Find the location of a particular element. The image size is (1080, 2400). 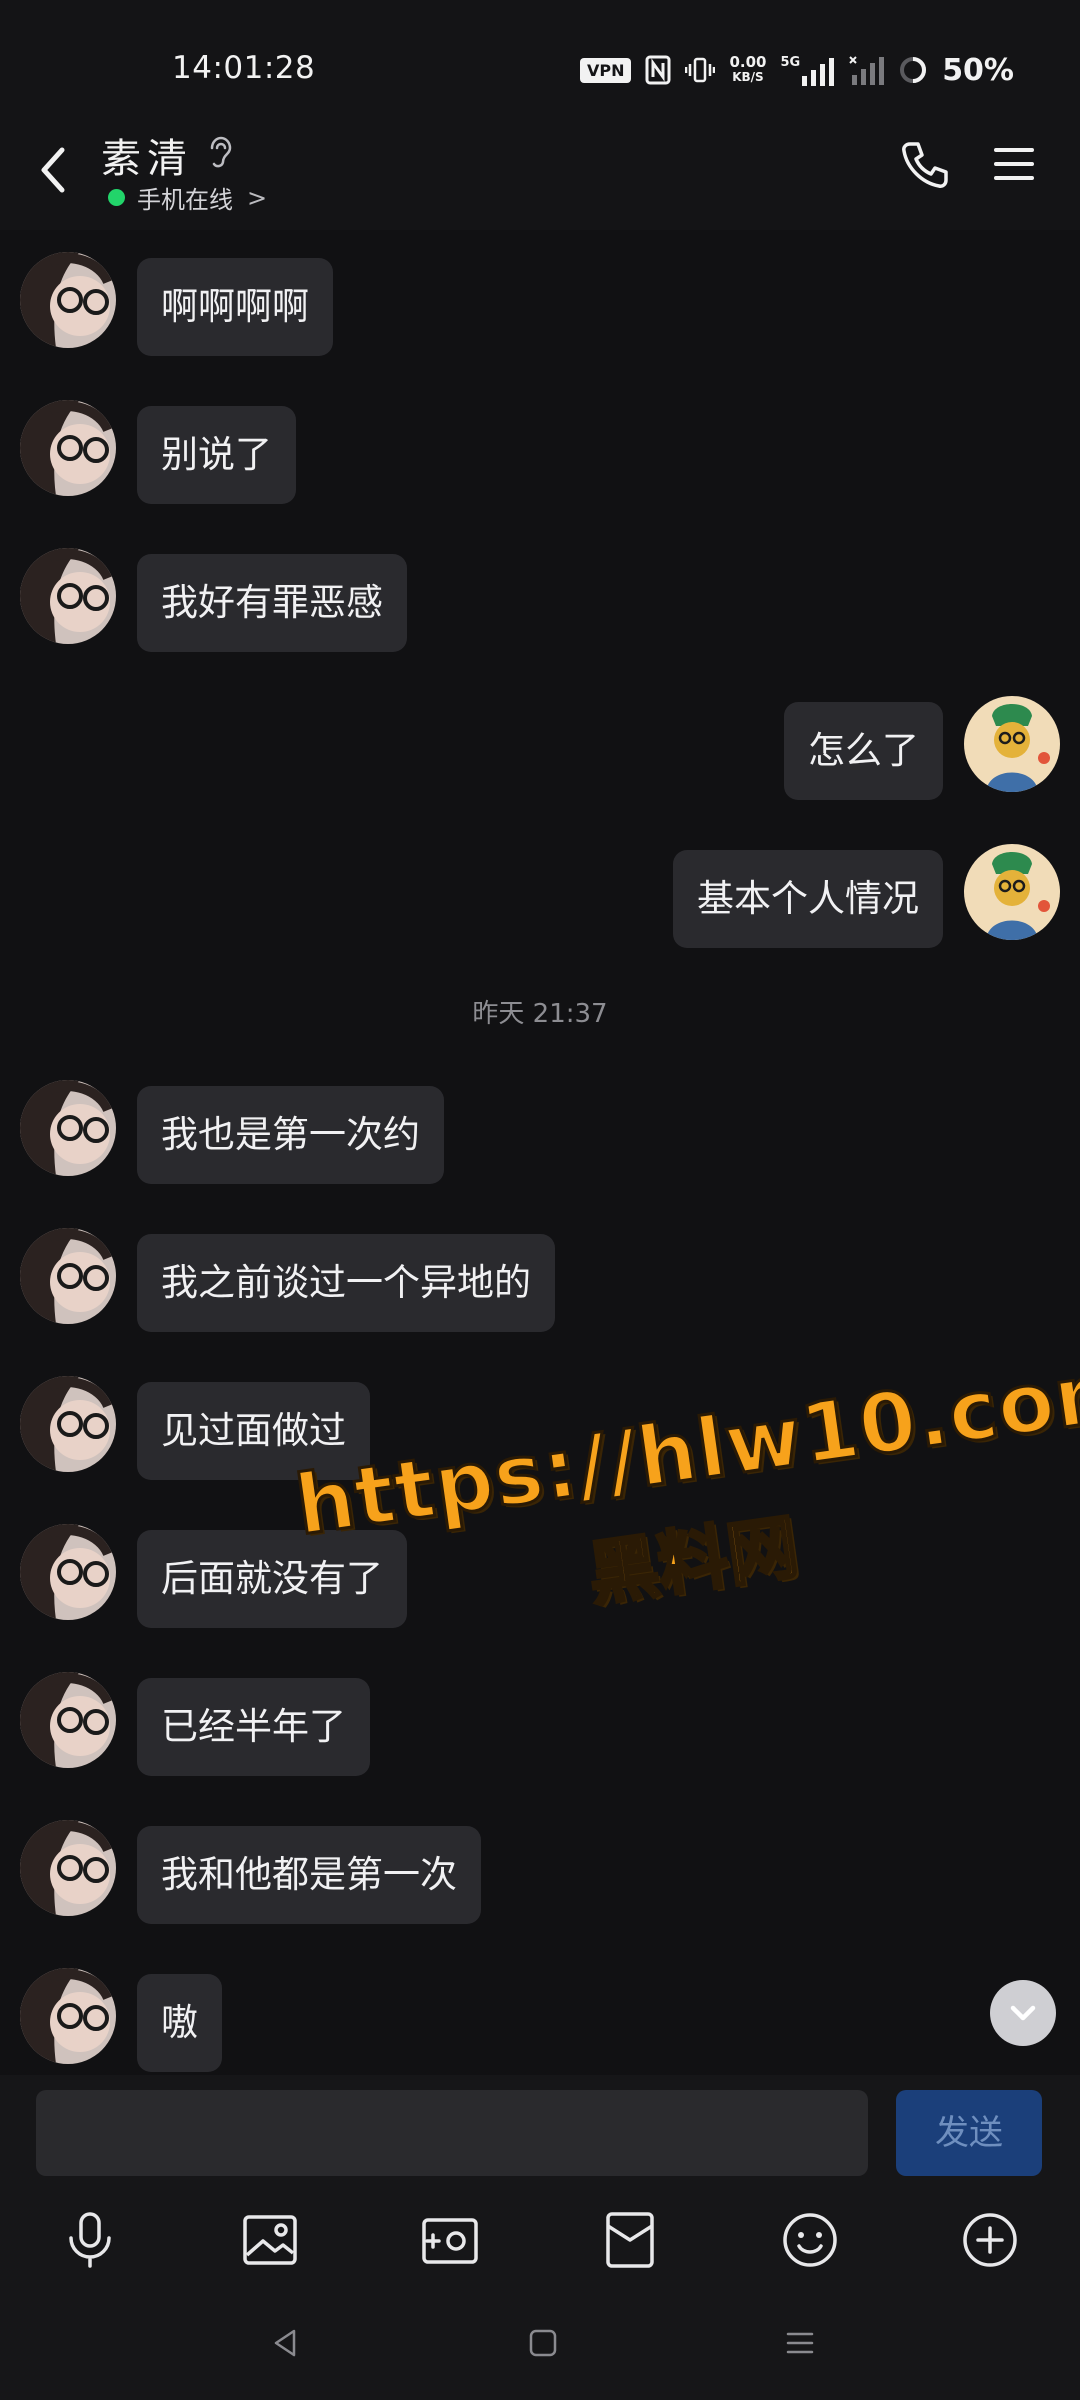

network-type-label: 5G is located at coordinates (790, 62).